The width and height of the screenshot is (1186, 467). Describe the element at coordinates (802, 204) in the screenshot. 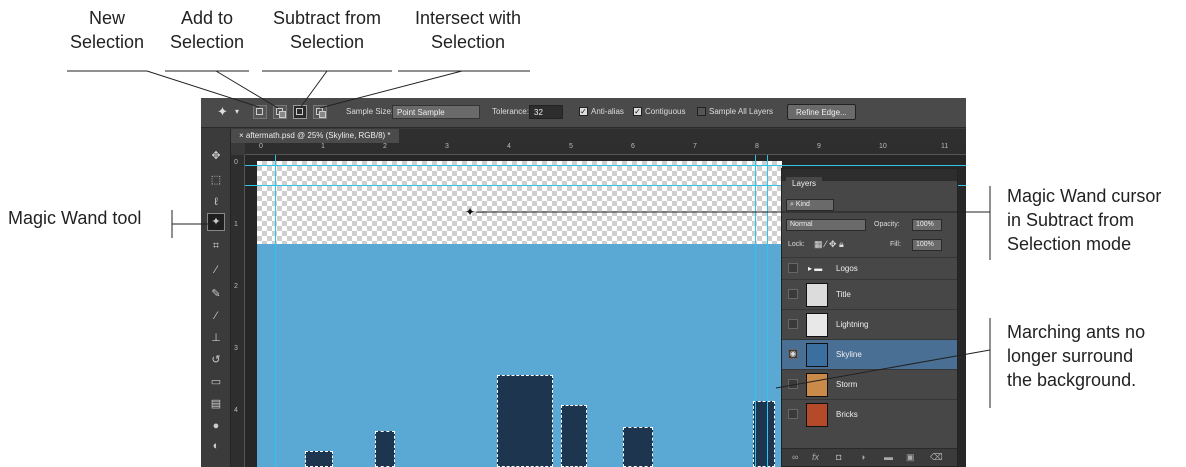

I see `filter-kind-value: Kind` at that location.